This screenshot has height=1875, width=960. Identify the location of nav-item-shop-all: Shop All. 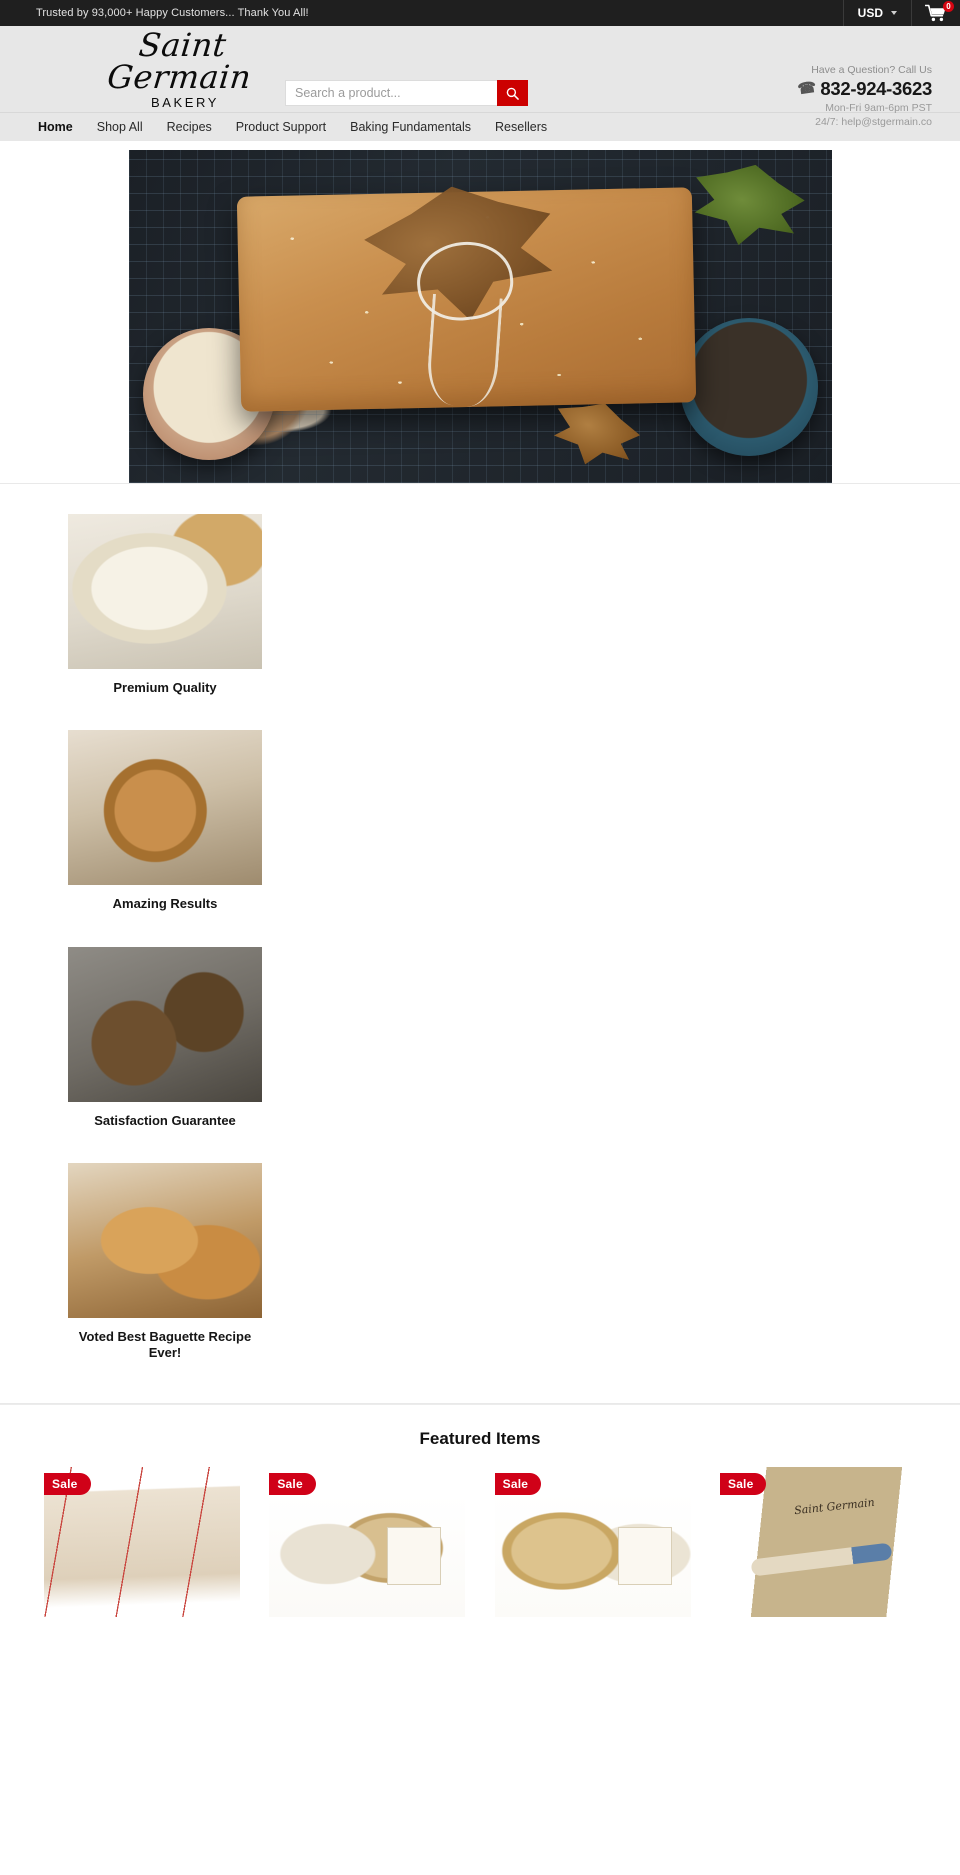
(120, 127).